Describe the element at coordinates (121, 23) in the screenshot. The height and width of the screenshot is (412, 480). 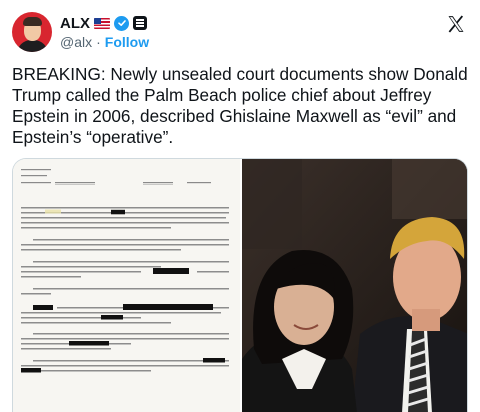
I see `verified-badge-icon` at that location.